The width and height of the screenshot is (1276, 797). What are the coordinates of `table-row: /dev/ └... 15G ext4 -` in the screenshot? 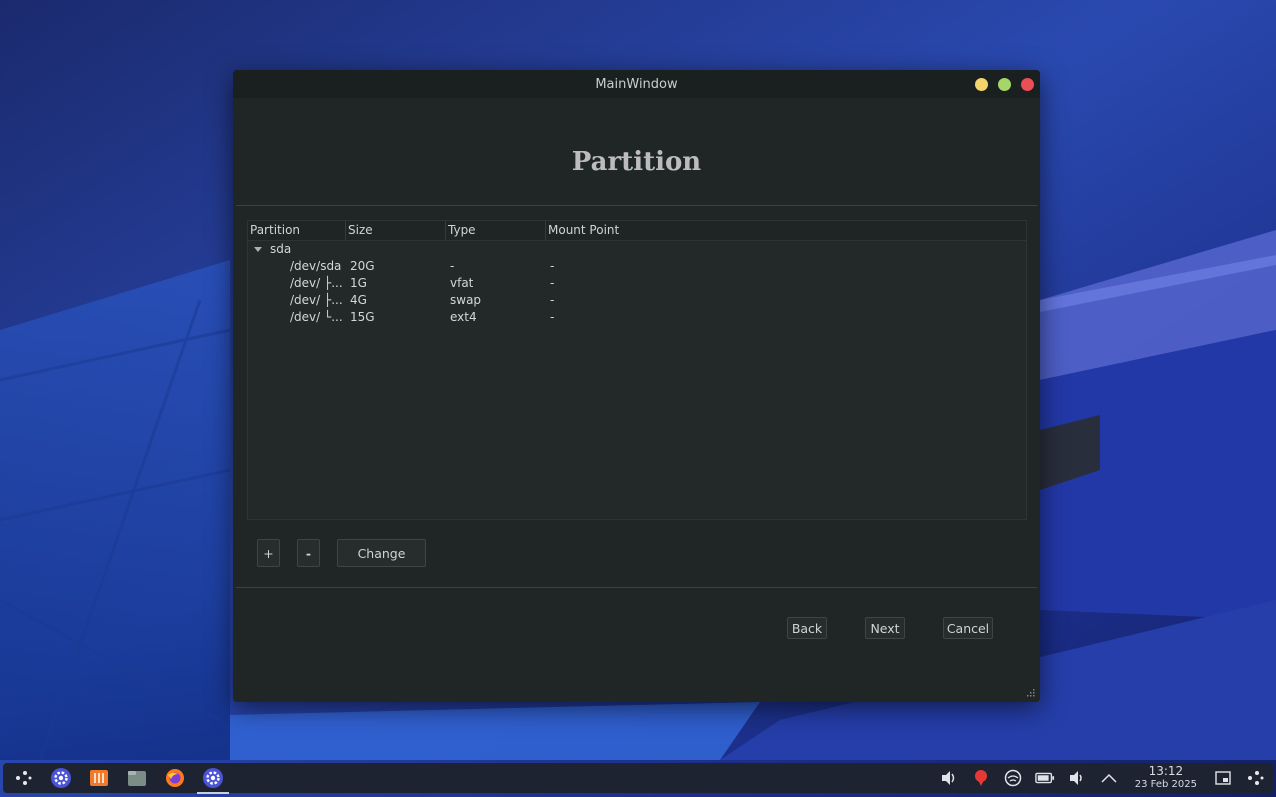 It's located at (637, 317).